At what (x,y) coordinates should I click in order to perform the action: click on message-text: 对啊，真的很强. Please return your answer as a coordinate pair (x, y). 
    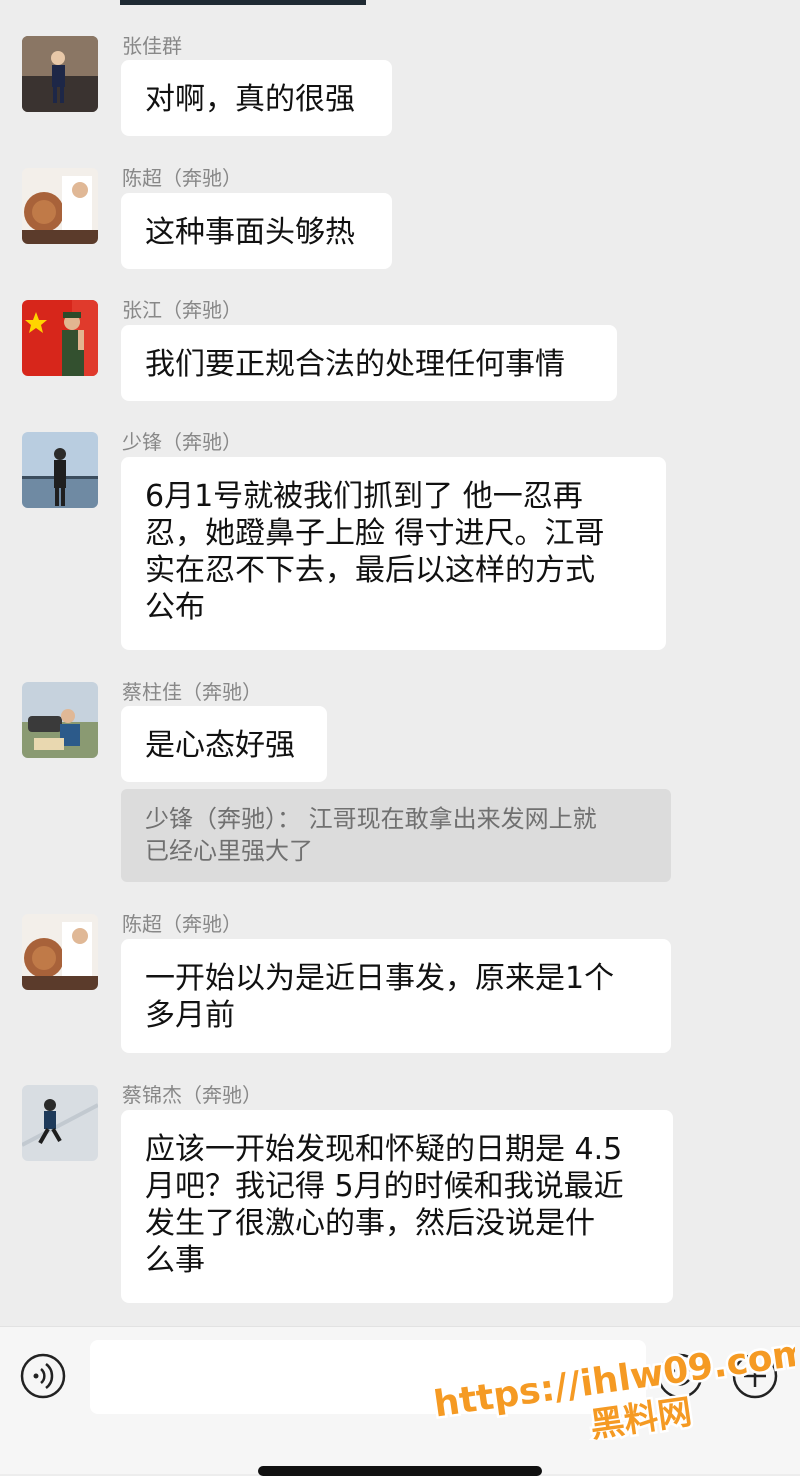
    Looking at the image, I should click on (250, 99).